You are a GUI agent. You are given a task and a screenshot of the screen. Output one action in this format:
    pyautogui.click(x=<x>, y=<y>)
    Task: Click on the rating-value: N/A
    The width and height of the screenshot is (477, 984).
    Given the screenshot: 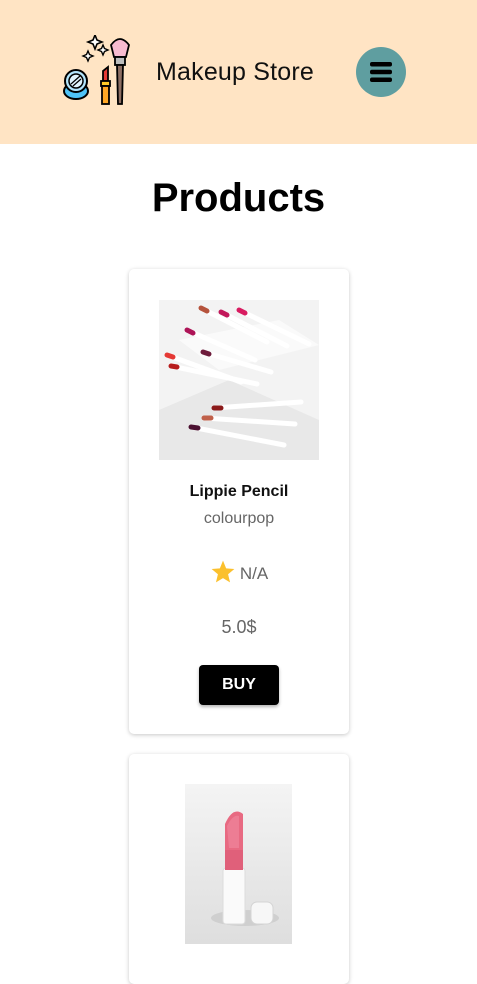 What is the action you would take?
    pyautogui.click(x=254, y=573)
    